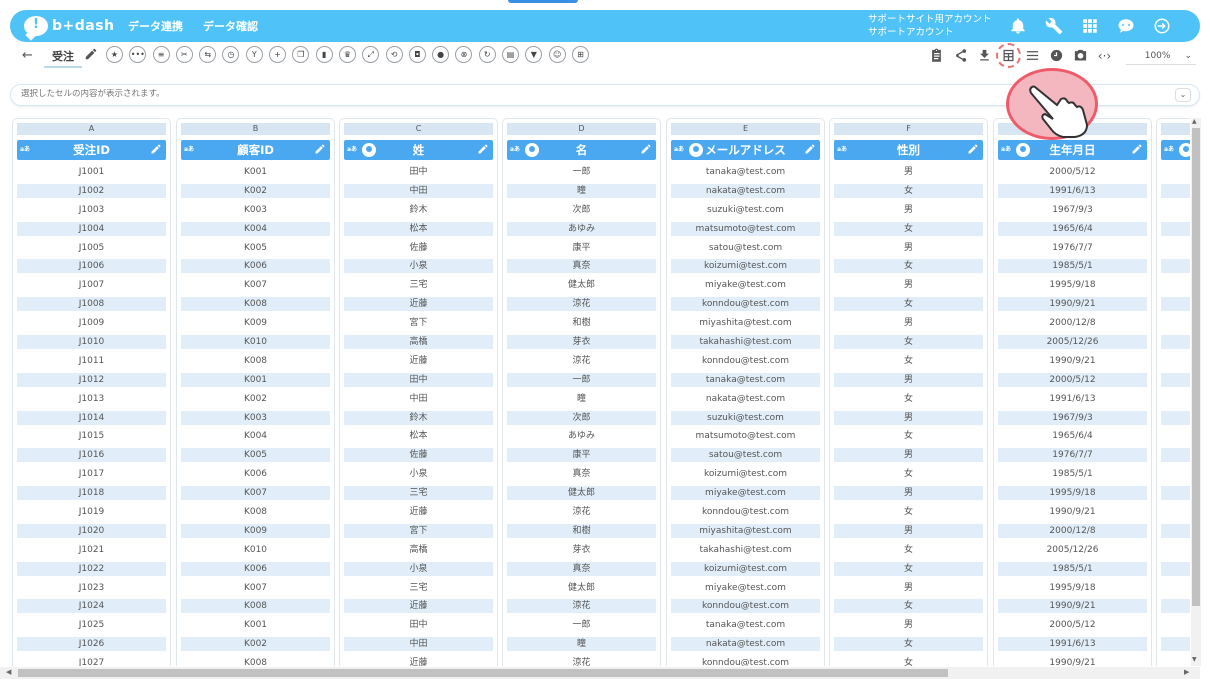 The width and height of the screenshot is (1210, 680). What do you see at coordinates (418, 150) in the screenshot?
I see `column-header: aあ 姓` at bounding box center [418, 150].